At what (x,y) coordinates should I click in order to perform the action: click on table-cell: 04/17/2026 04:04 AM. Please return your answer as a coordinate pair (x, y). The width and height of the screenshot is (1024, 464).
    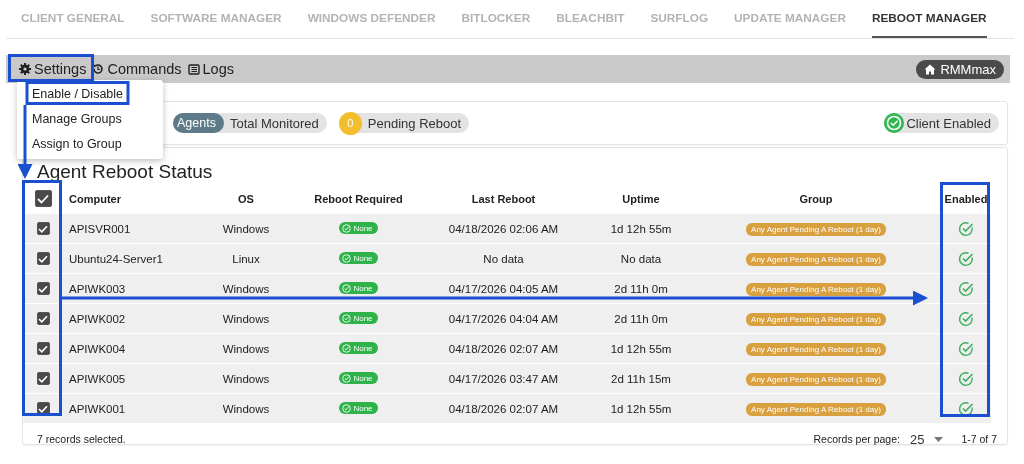
    Looking at the image, I should click on (503, 318).